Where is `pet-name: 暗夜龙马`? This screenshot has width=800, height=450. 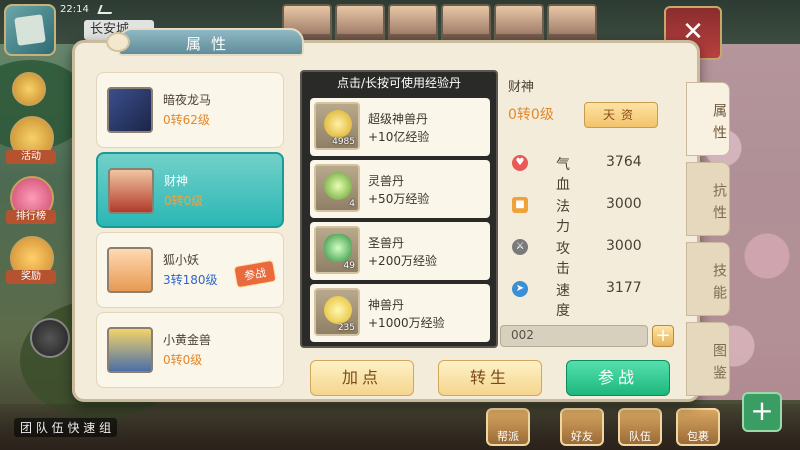 pet-name: 暗夜龙马 is located at coordinates (187, 100).